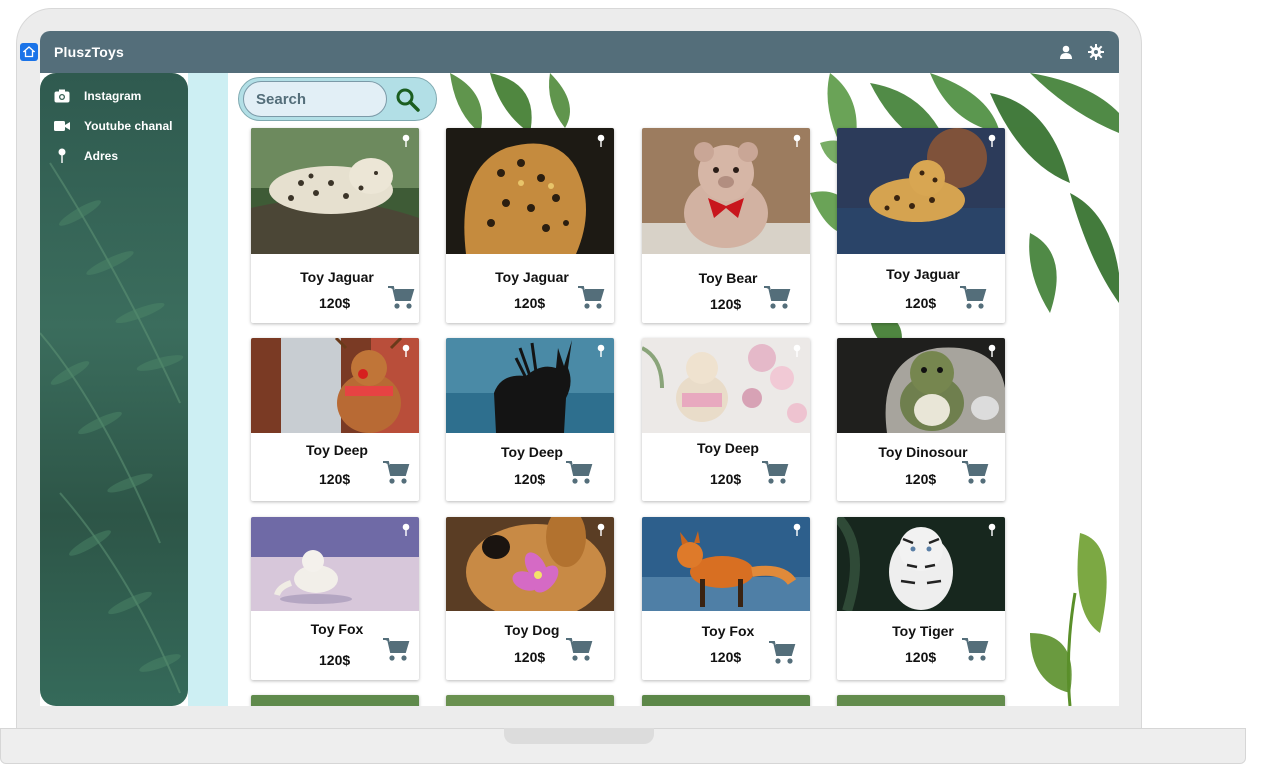 The width and height of the screenshot is (1261, 768). Describe the element at coordinates (101, 156) in the screenshot. I see `sidebar-item-label: Adres` at that location.